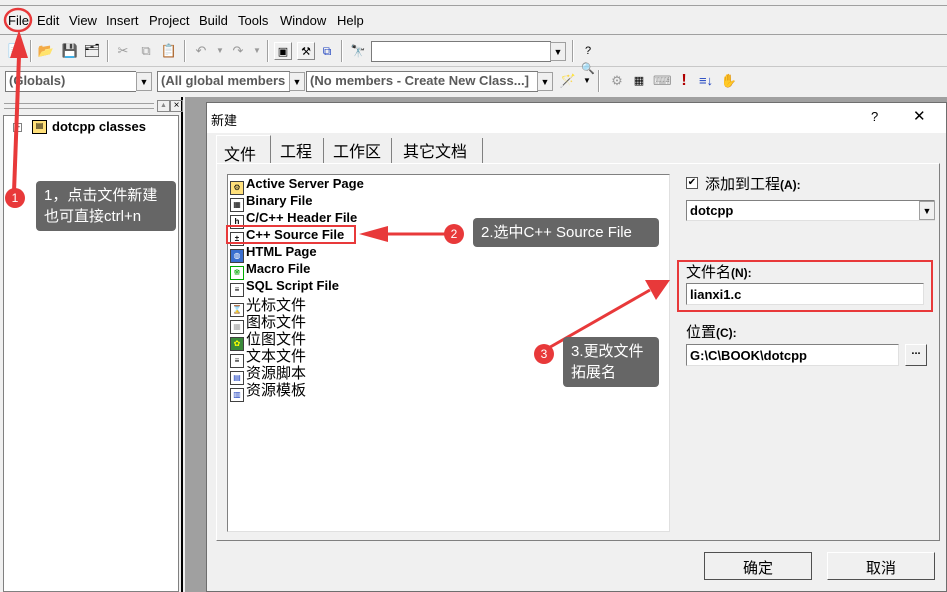 The image size is (947, 592). What do you see at coordinates (101, 195) in the screenshot?
I see `callout-1-line1: 1，点击文件新建` at bounding box center [101, 195].